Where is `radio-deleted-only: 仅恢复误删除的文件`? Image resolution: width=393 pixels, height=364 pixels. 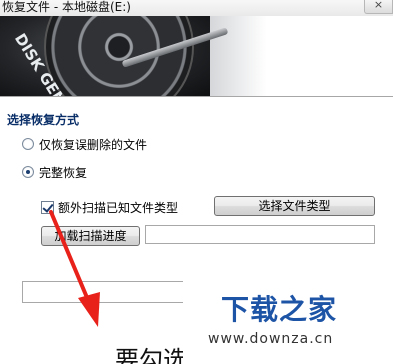
radio-deleted-only: 仅恢复误删除的文件 is located at coordinates (84, 144).